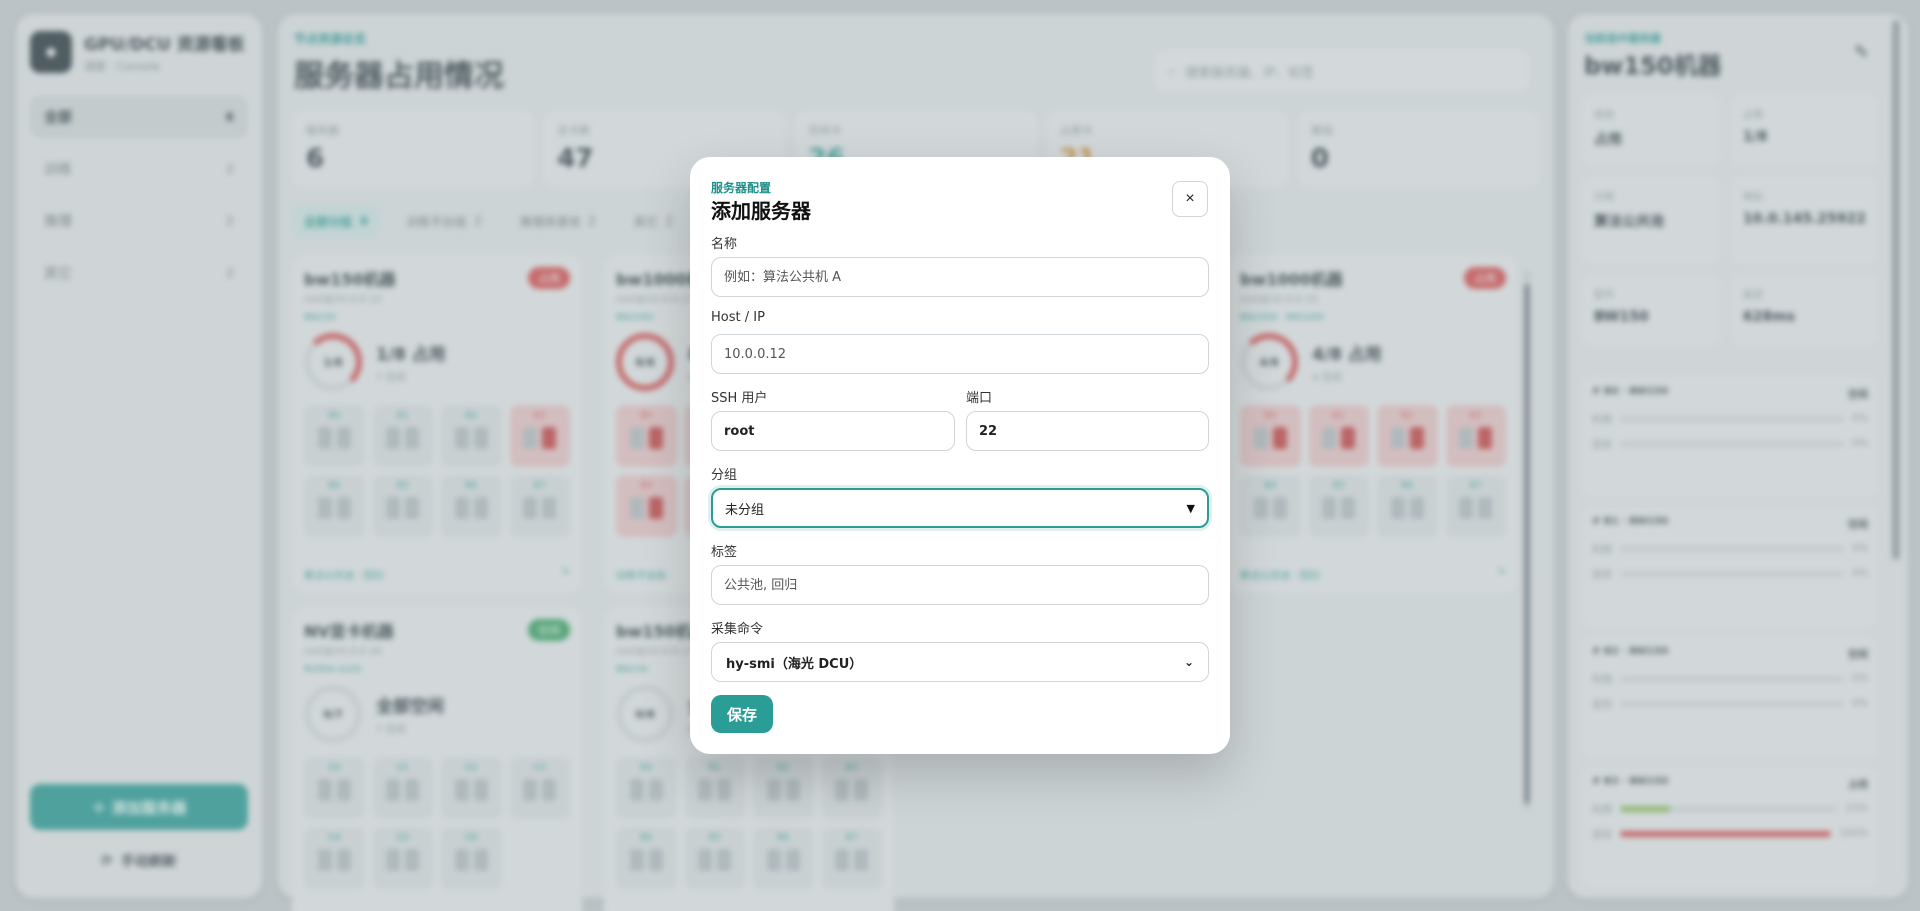 The width and height of the screenshot is (1920, 911). Describe the element at coordinates (979, 398) in the screenshot. I see `port-label: 端口` at that location.